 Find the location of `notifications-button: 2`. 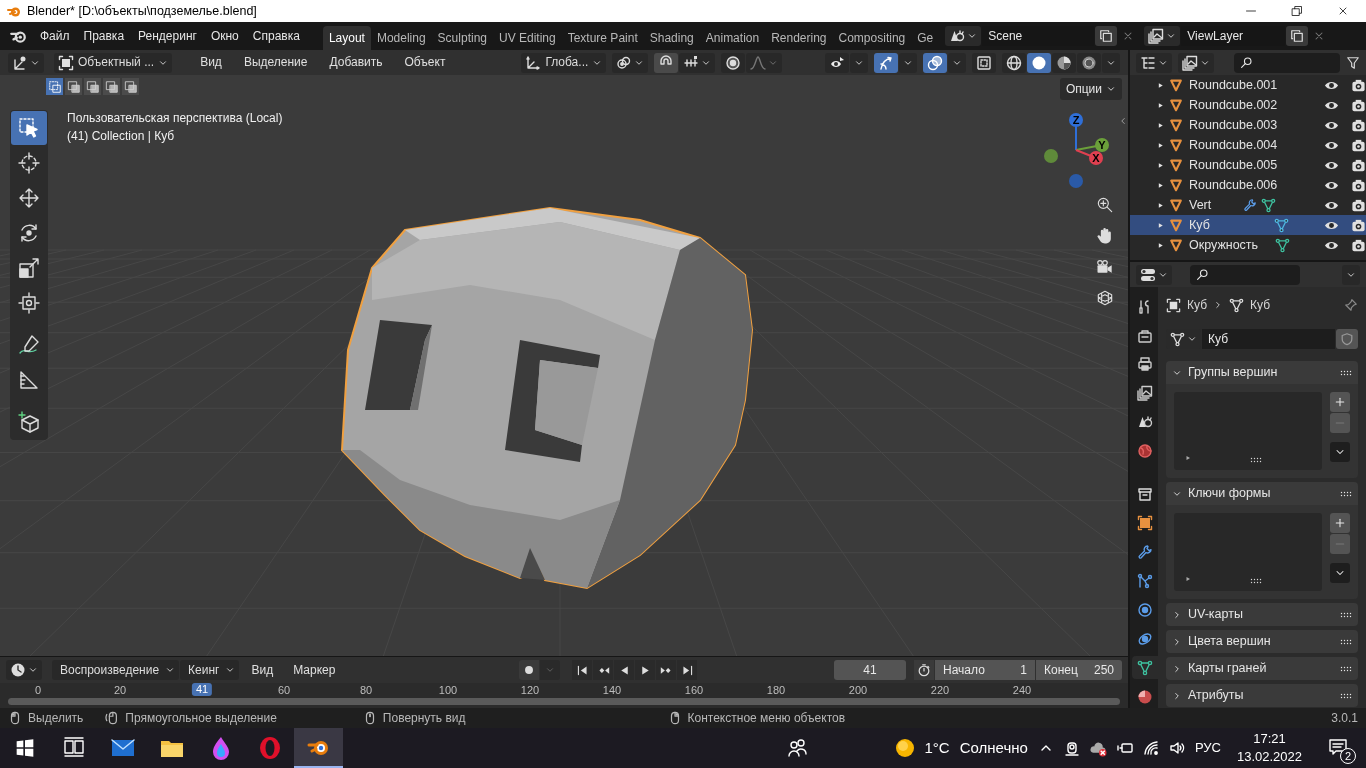

notifications-button: 2 is located at coordinates (1338, 748).